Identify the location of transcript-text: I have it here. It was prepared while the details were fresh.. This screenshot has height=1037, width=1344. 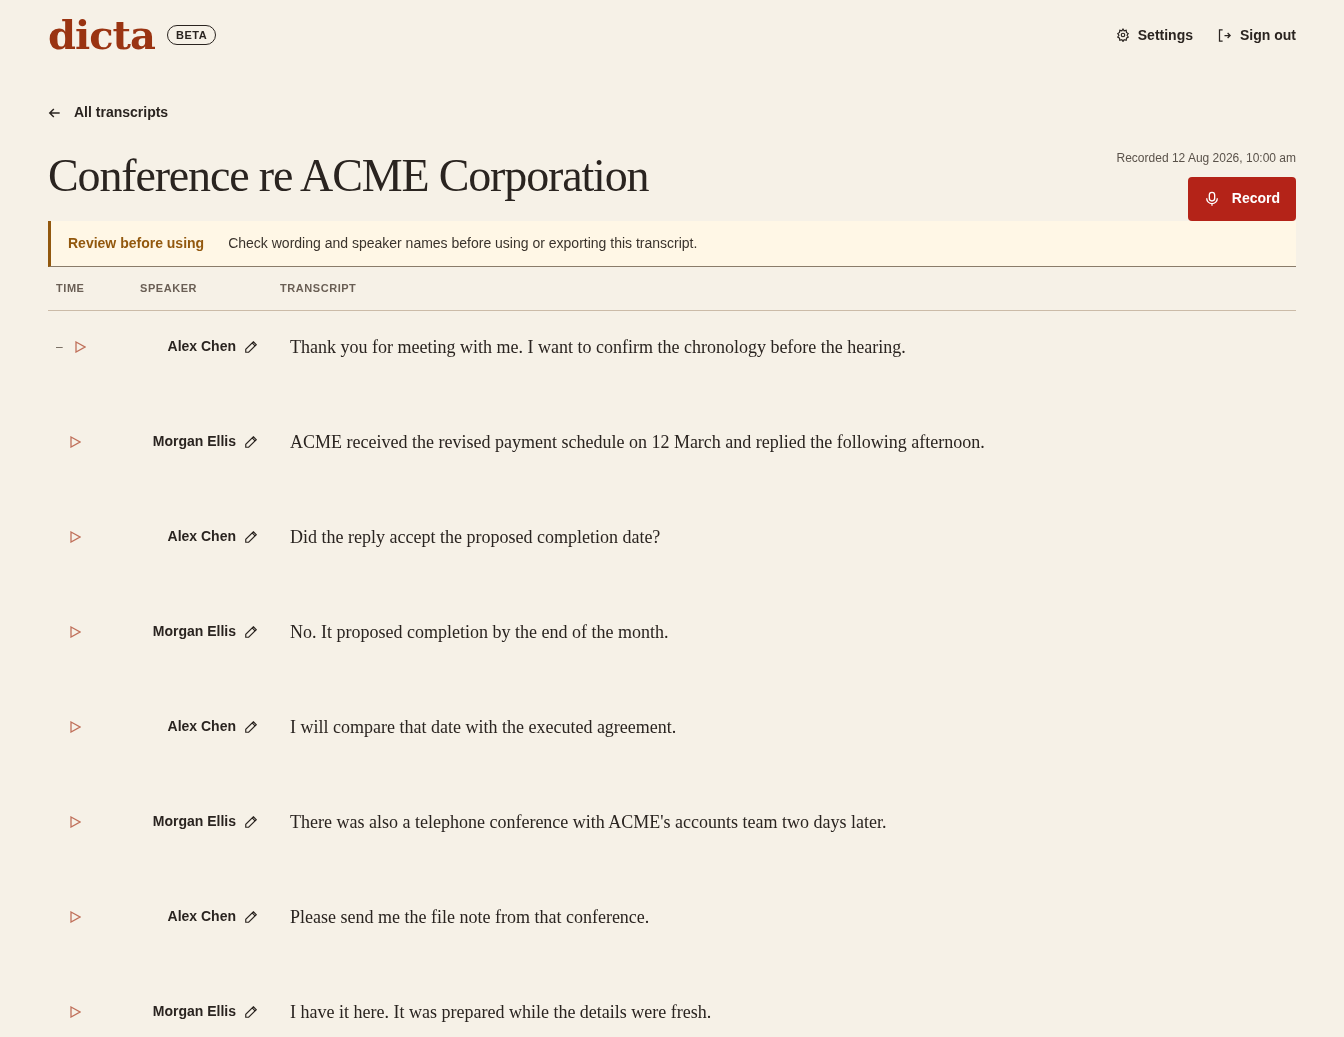
(501, 1011).